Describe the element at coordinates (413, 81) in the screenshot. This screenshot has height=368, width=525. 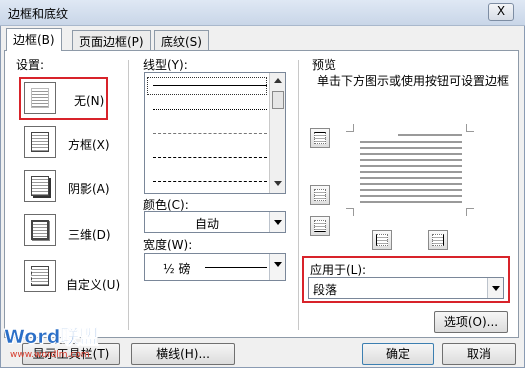
I see `preview-instruction: 单击下方图示或使用按钮可设置边框` at that location.